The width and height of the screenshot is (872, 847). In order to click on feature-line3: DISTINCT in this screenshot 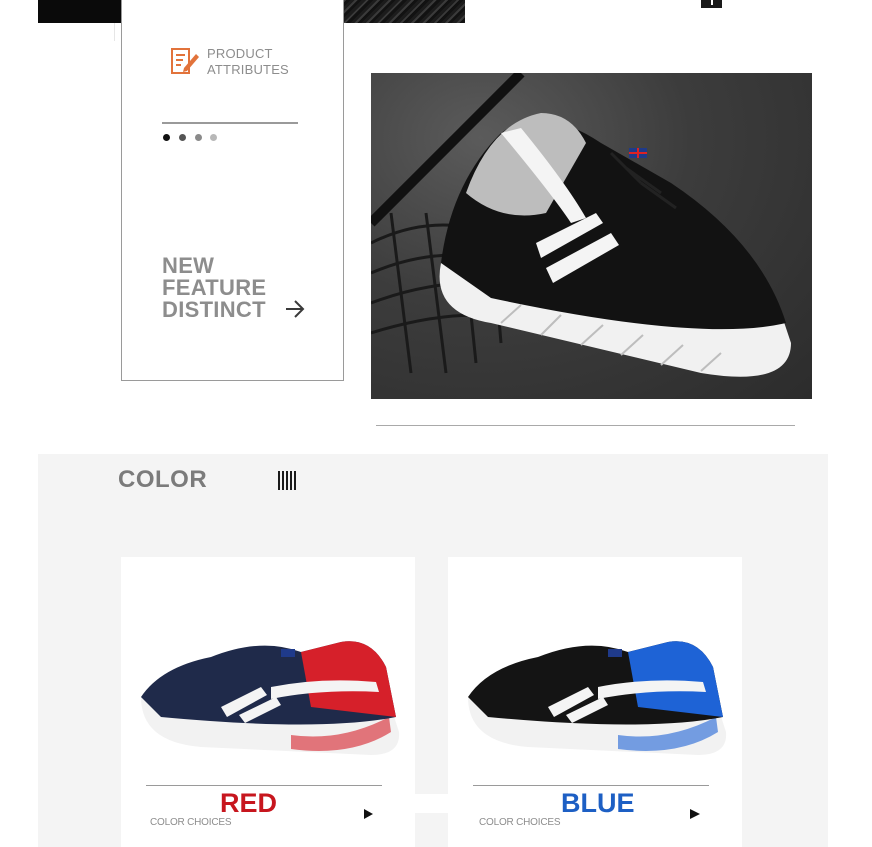, I will do `click(214, 309)`.